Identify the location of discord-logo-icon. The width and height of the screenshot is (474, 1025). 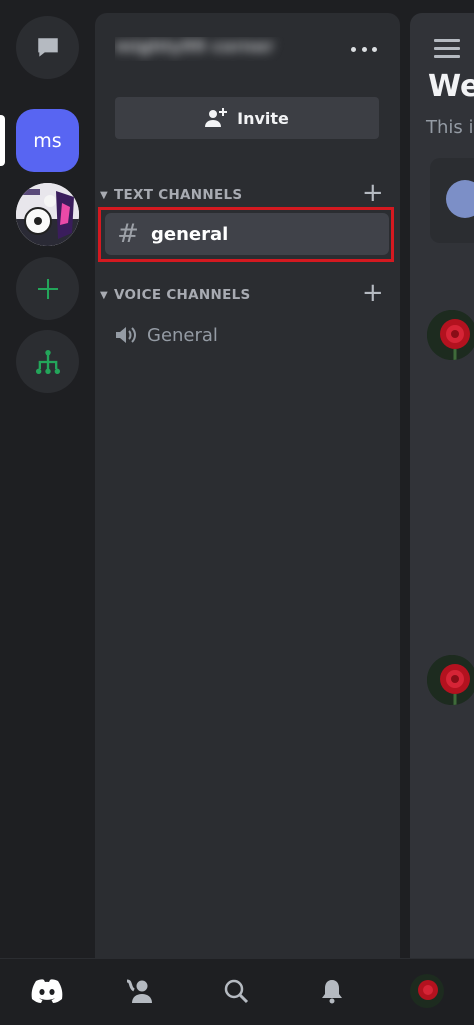
(47, 991).